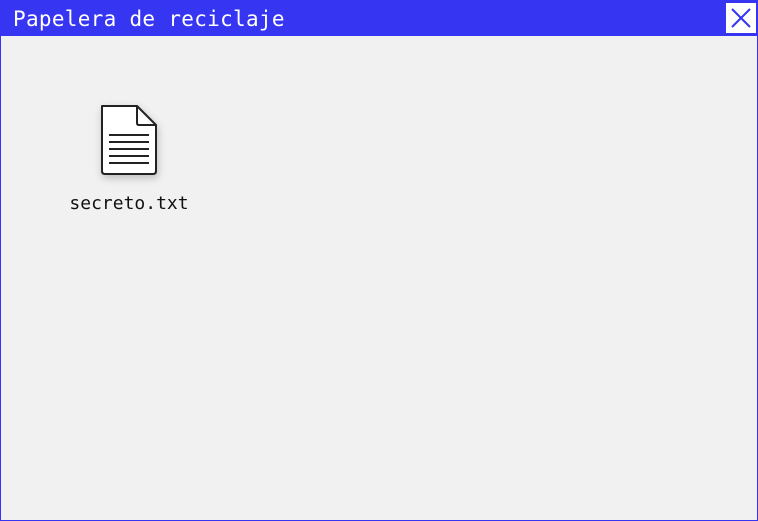 The width and height of the screenshot is (758, 521). I want to click on title-bar: Papelera de reciclaje, so click(379, 18).